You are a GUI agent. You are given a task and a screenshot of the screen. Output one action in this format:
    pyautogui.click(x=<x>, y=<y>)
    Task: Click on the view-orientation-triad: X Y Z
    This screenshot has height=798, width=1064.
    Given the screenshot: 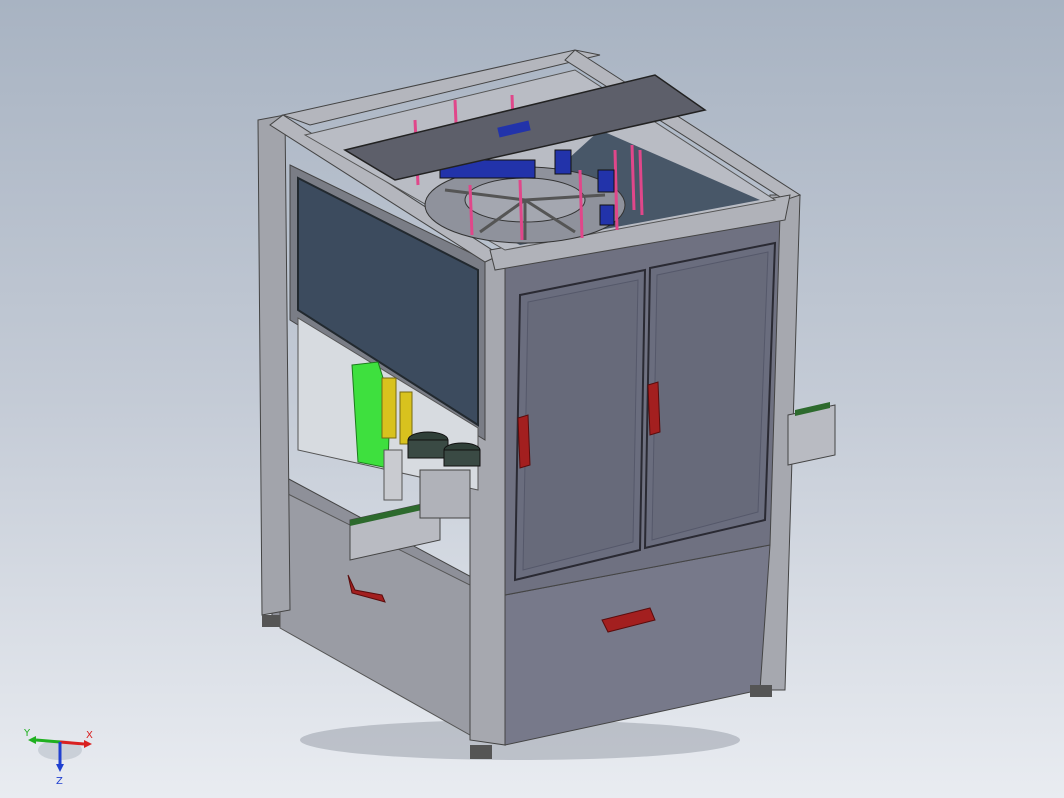 What is the action you would take?
    pyautogui.click(x=58, y=756)
    